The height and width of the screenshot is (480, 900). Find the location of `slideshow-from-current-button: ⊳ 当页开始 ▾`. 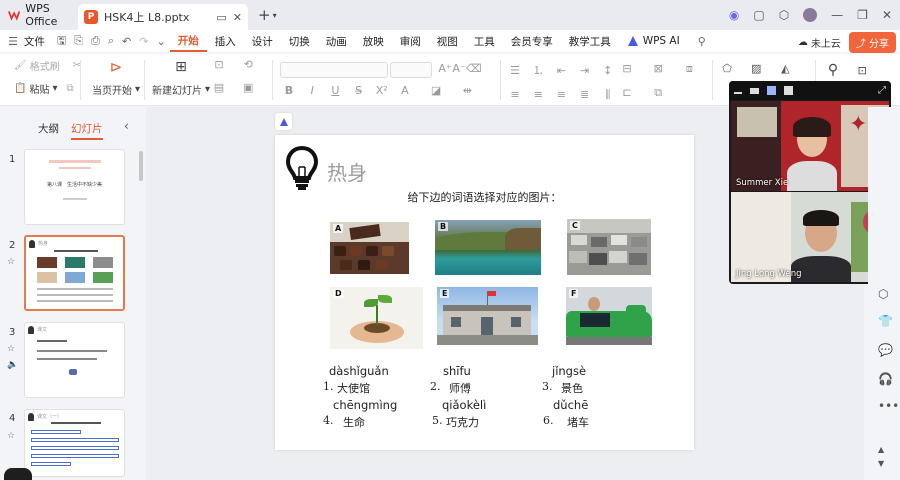

slideshow-from-current-button: ⊳ 当页开始 ▾ is located at coordinates (116, 77).